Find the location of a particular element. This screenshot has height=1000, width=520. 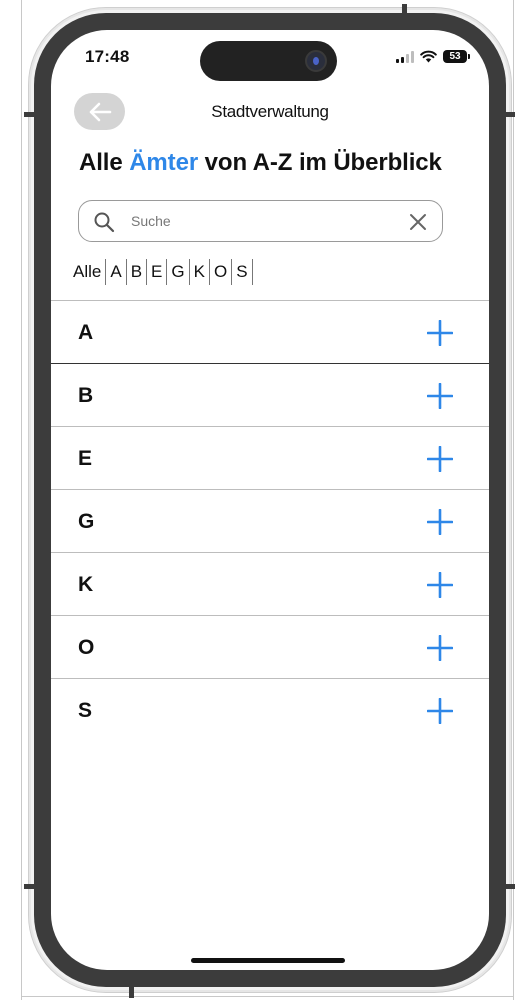

home-indicator is located at coordinates (268, 960).